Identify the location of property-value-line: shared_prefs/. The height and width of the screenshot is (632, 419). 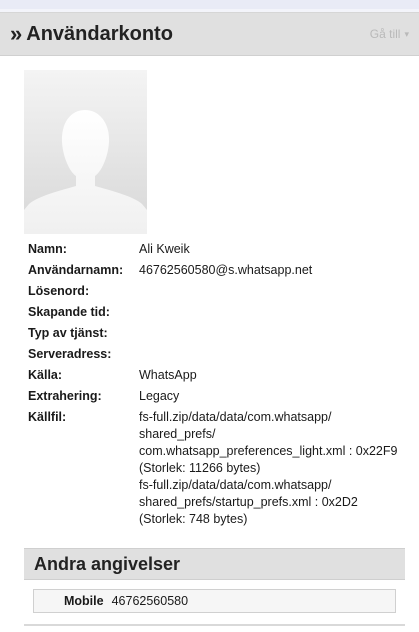
(177, 434).